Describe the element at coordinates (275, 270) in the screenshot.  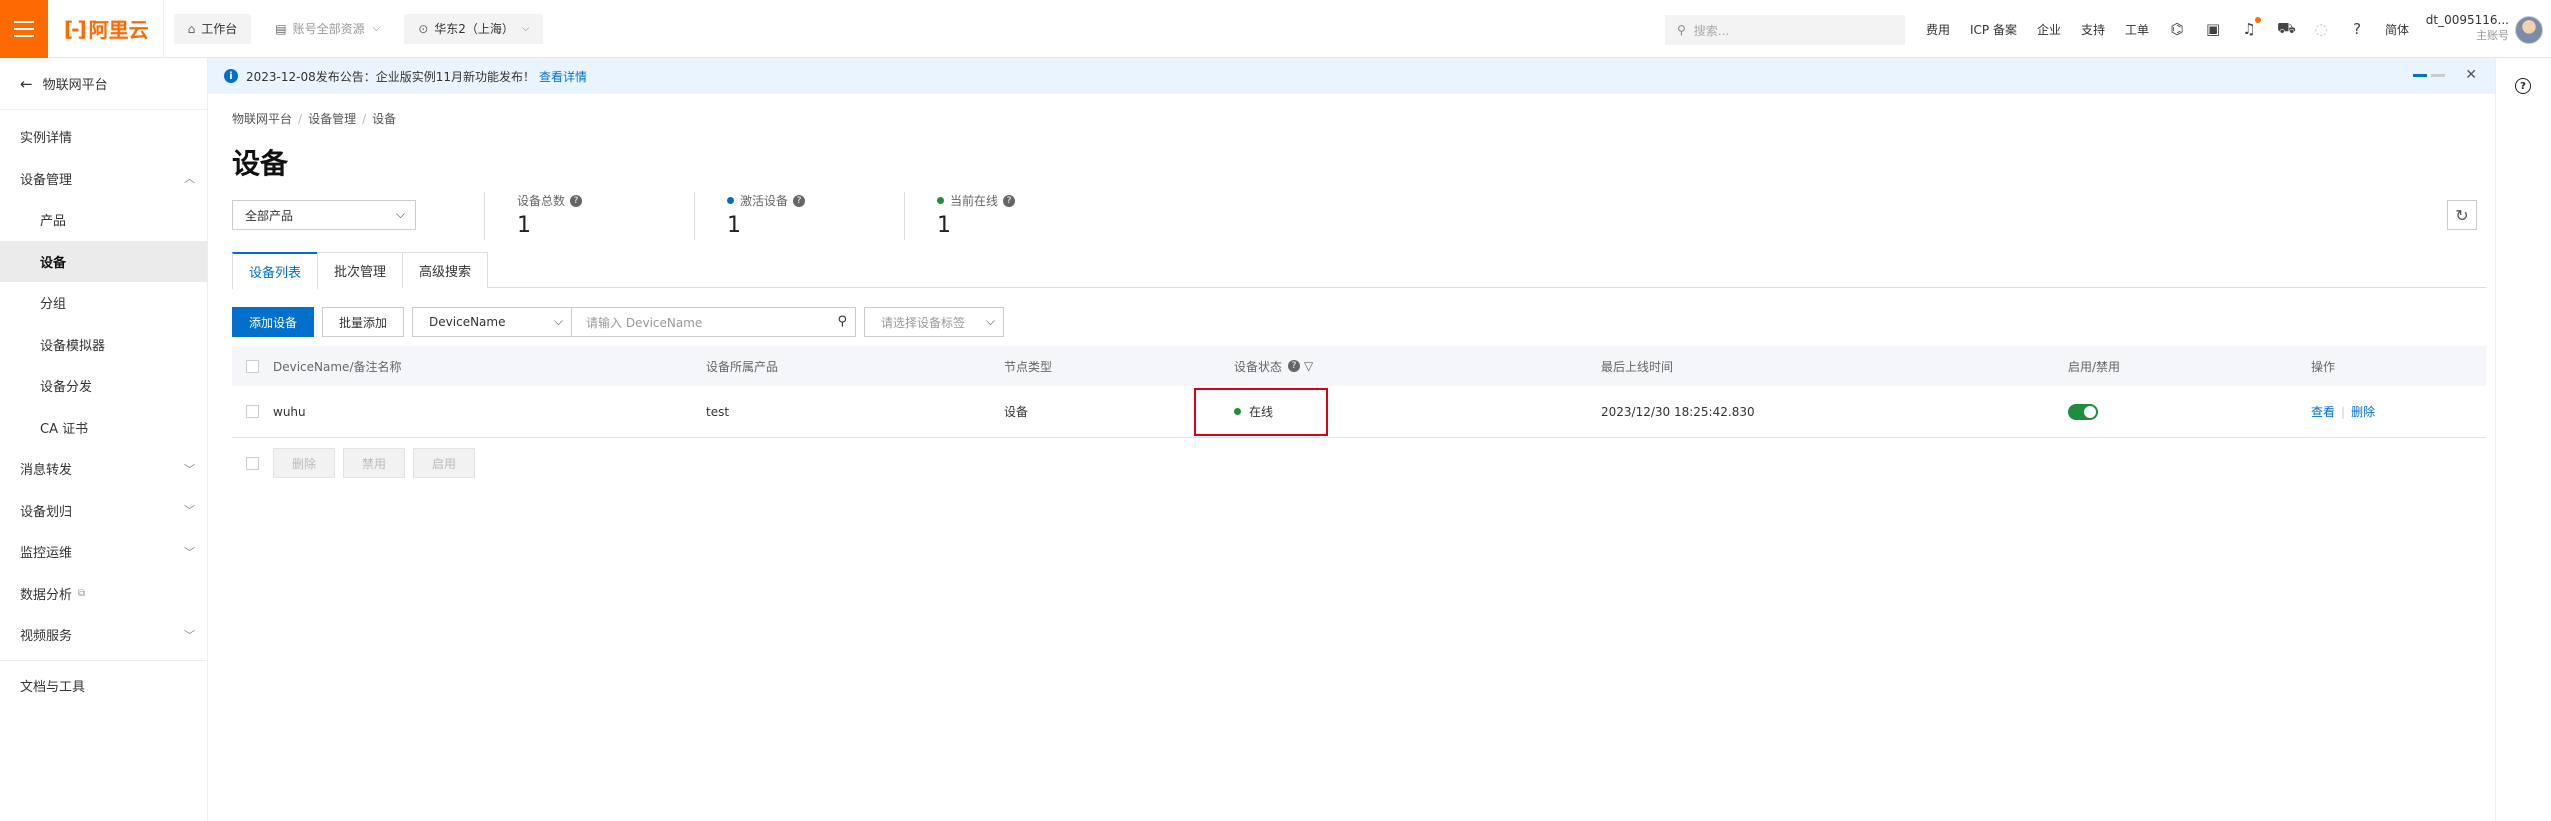
I see `tab-device-list: 设备列表` at that location.